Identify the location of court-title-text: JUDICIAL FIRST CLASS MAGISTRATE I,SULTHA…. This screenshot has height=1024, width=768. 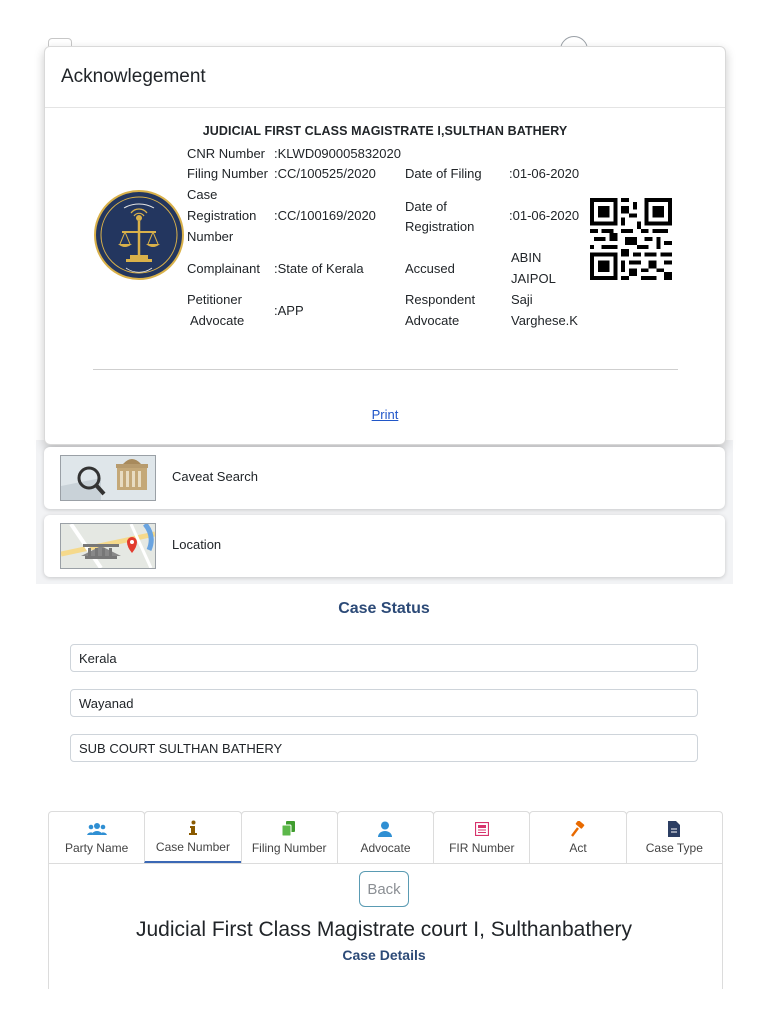
(385, 131).